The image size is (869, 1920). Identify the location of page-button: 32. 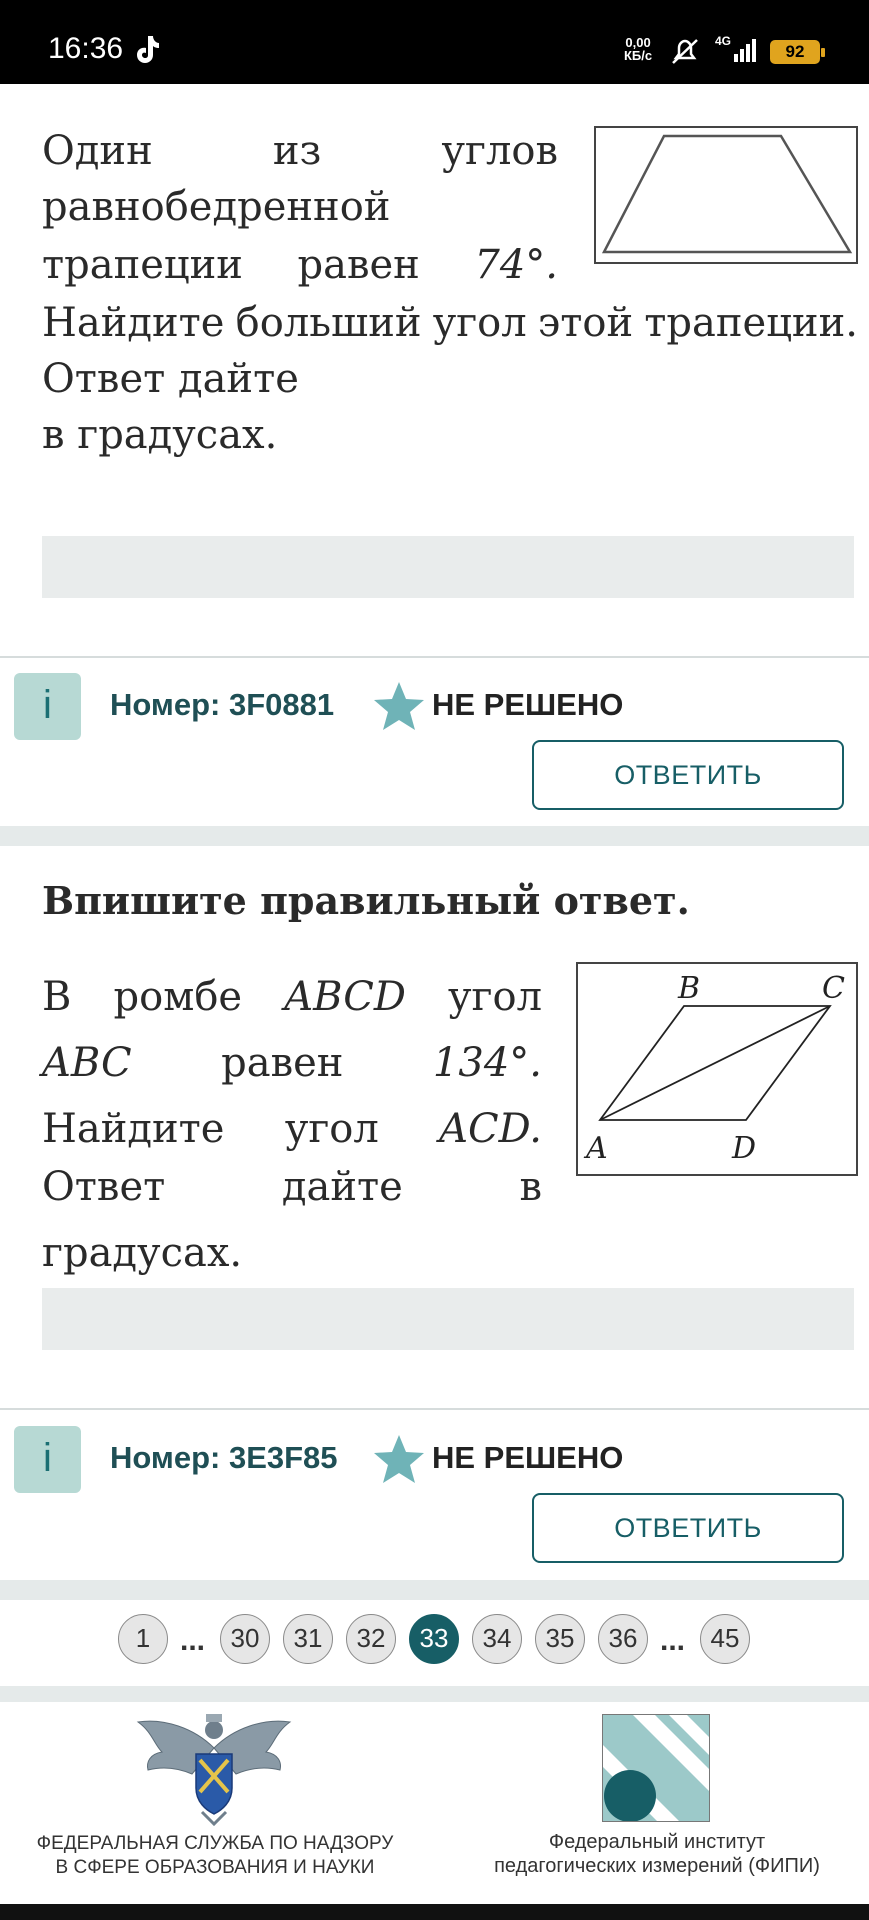
(371, 1639).